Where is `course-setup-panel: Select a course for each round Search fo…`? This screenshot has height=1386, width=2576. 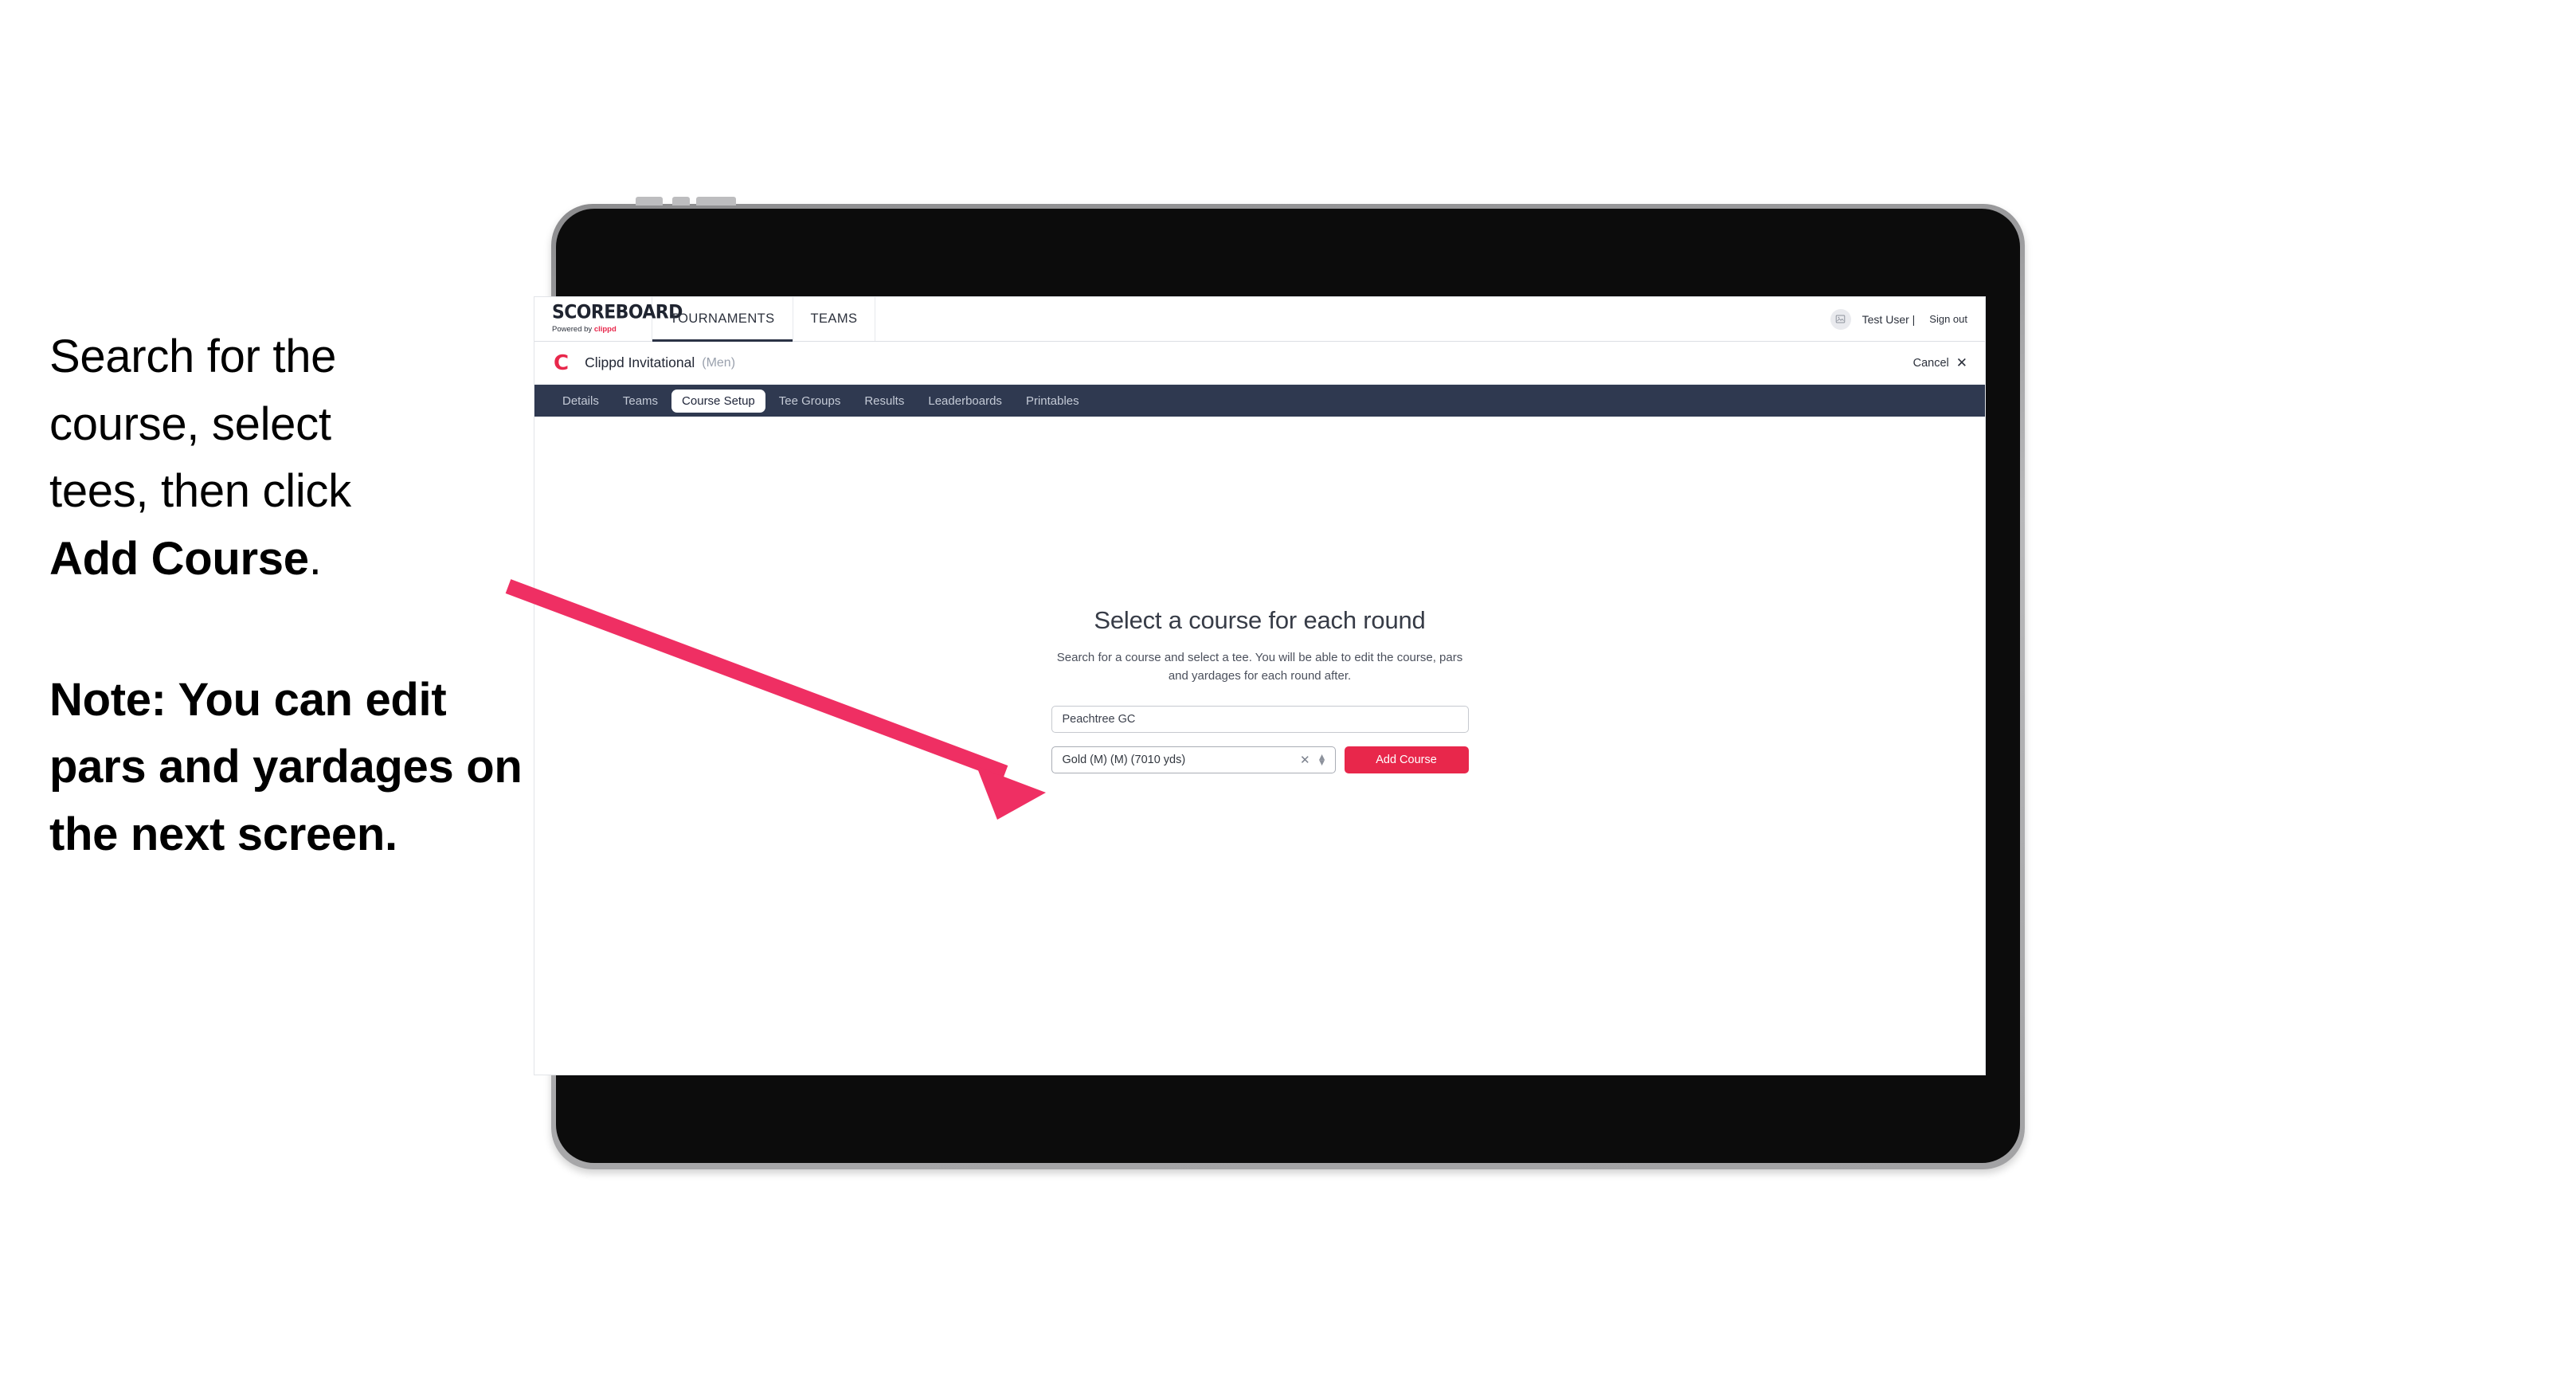
course-setup-panel: Select a course for each round Search fo… is located at coordinates (1260, 689).